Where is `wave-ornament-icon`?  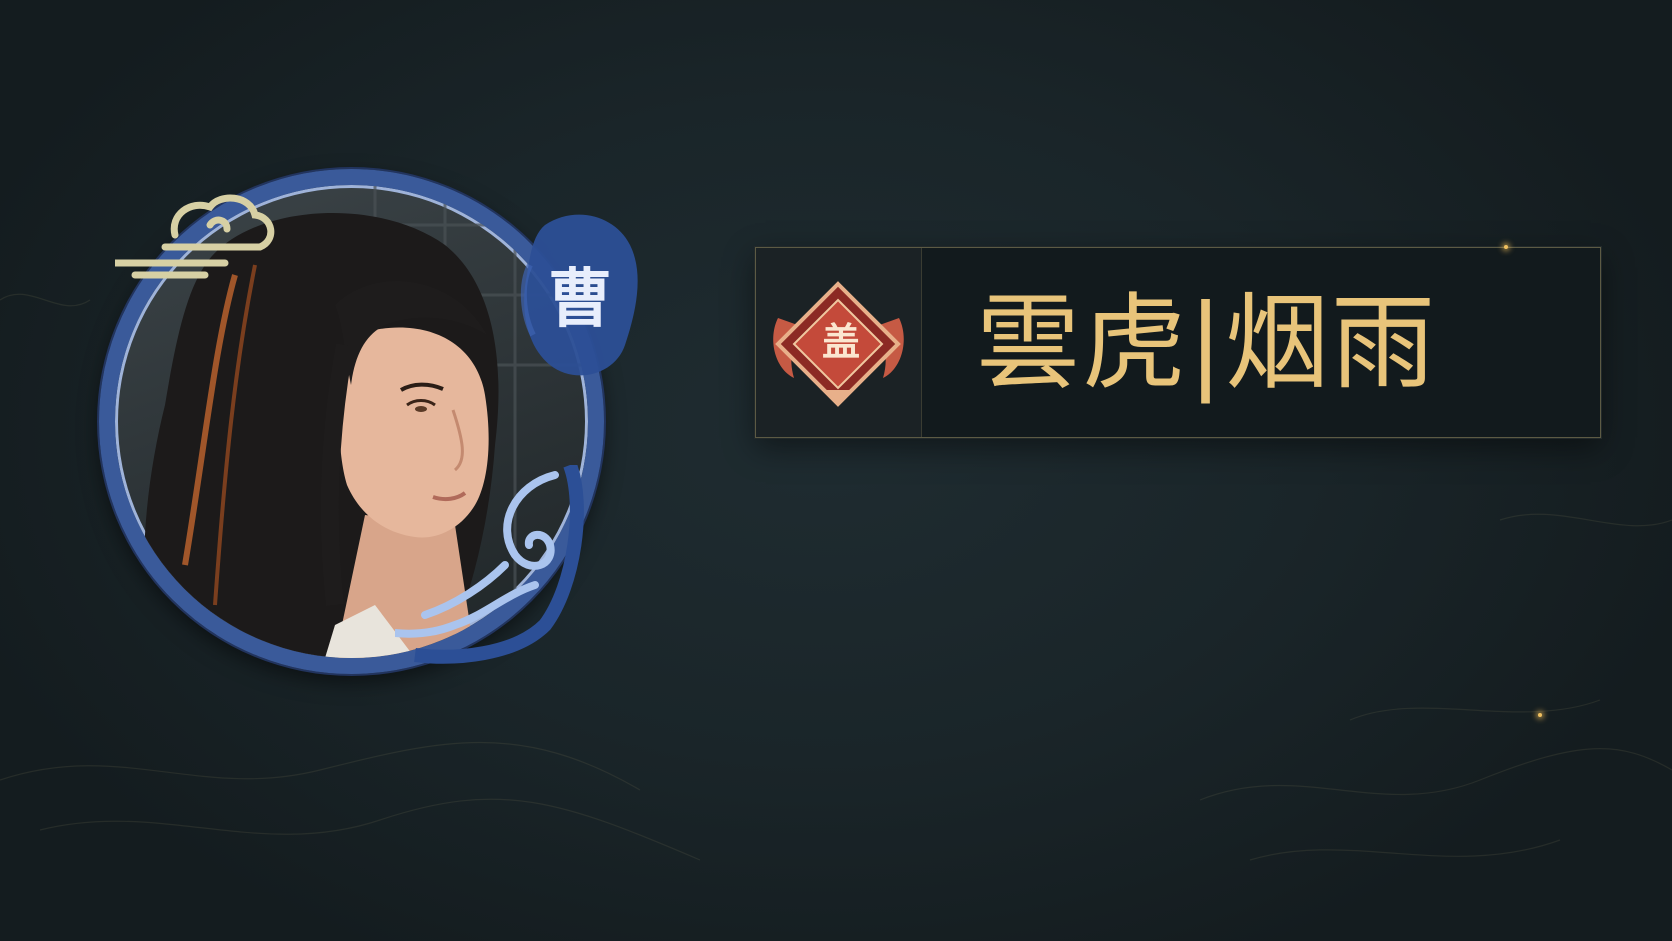
wave-ornament-icon is located at coordinates (489, 564).